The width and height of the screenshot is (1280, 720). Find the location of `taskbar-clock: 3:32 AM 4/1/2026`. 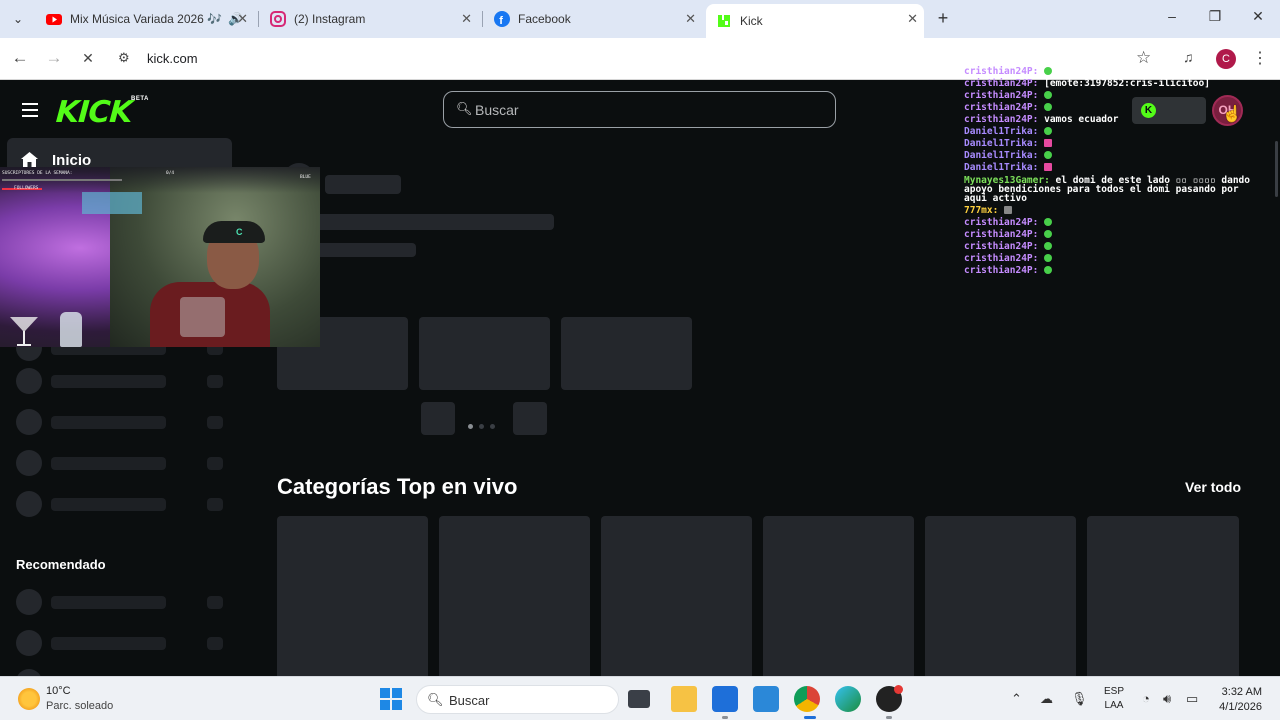

taskbar-clock: 3:32 AM 4/1/2026 is located at coordinates (1237, 700).